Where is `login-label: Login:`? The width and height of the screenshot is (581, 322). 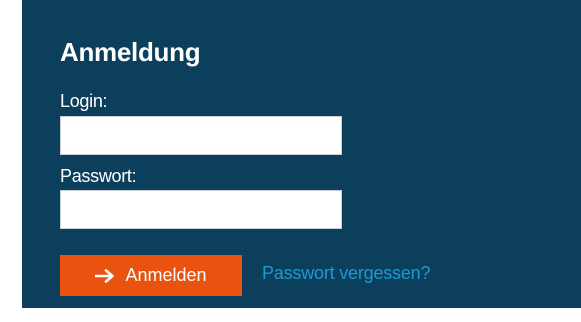 login-label: Login: is located at coordinates (84, 101).